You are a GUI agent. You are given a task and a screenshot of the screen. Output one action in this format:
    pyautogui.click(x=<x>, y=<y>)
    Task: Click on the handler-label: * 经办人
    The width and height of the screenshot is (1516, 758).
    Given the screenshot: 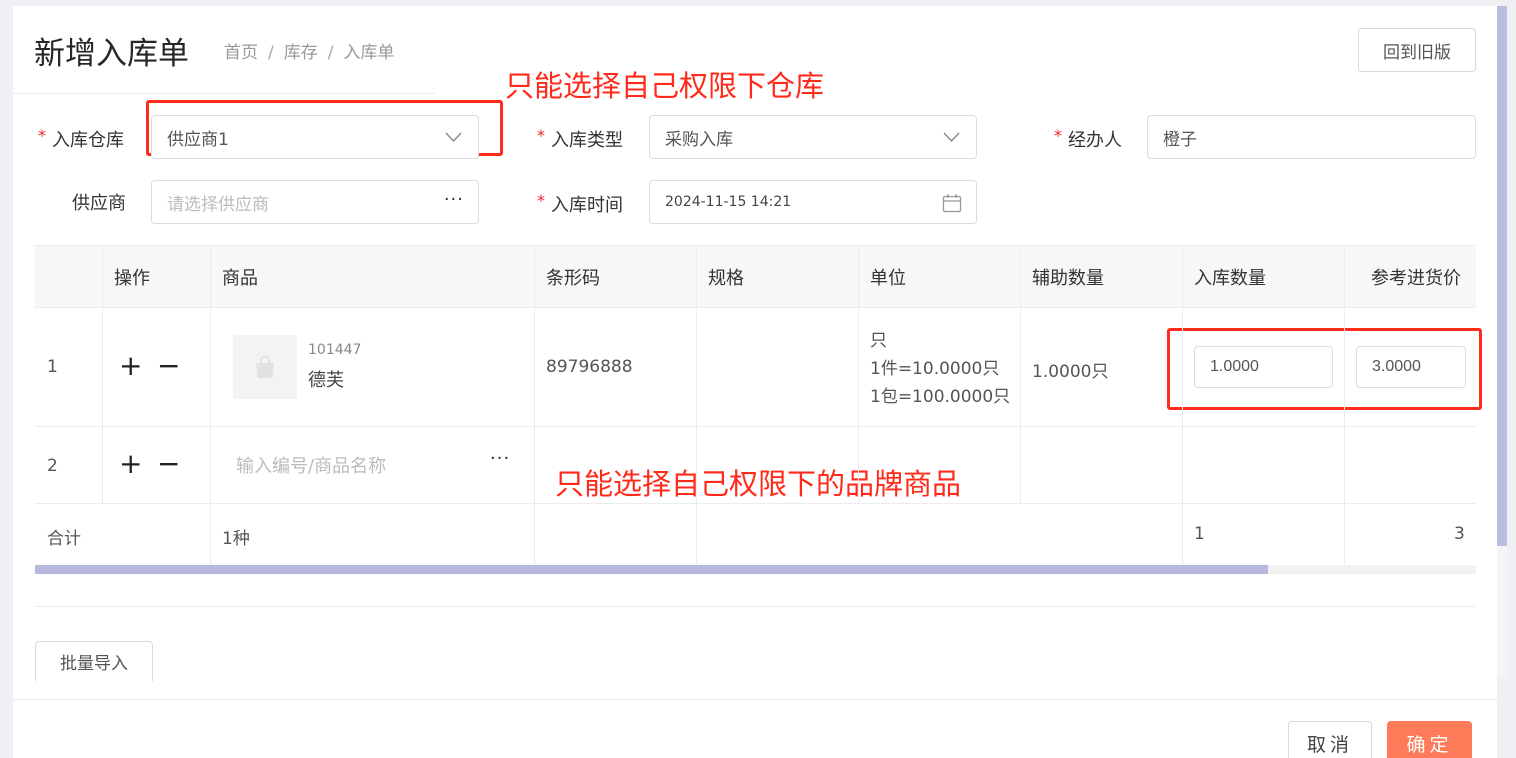 What is the action you would take?
    pyautogui.click(x=1088, y=138)
    